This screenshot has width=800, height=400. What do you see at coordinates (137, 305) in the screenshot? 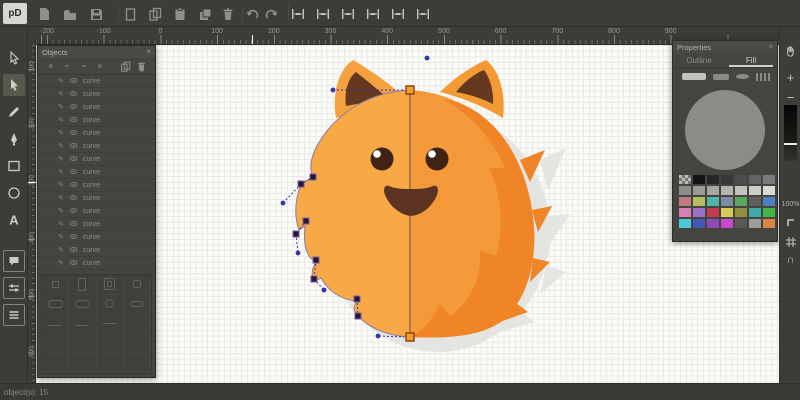
I see `library-shape-small-rect` at bounding box center [137, 305].